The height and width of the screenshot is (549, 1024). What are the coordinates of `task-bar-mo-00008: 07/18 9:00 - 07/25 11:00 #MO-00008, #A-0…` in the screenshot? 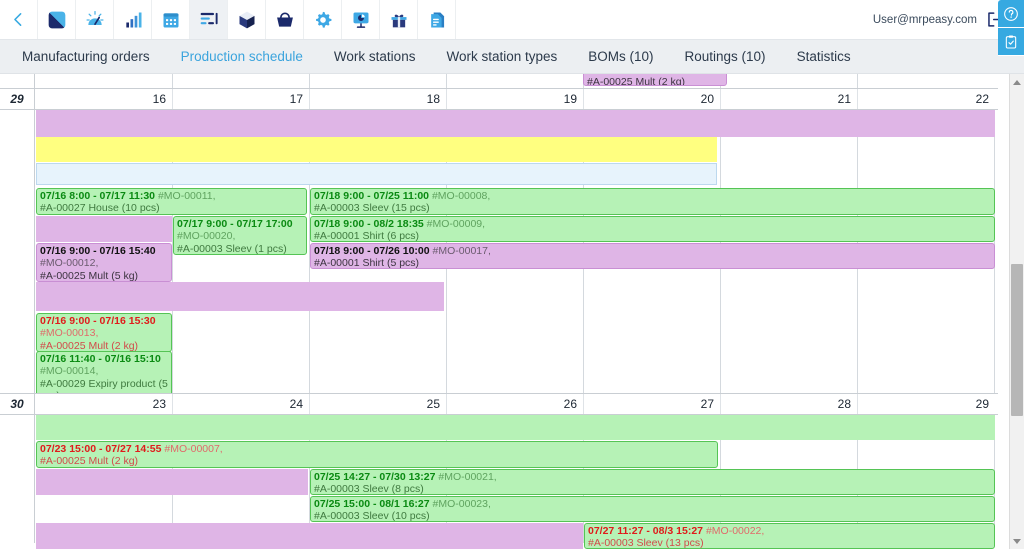 It's located at (652, 201).